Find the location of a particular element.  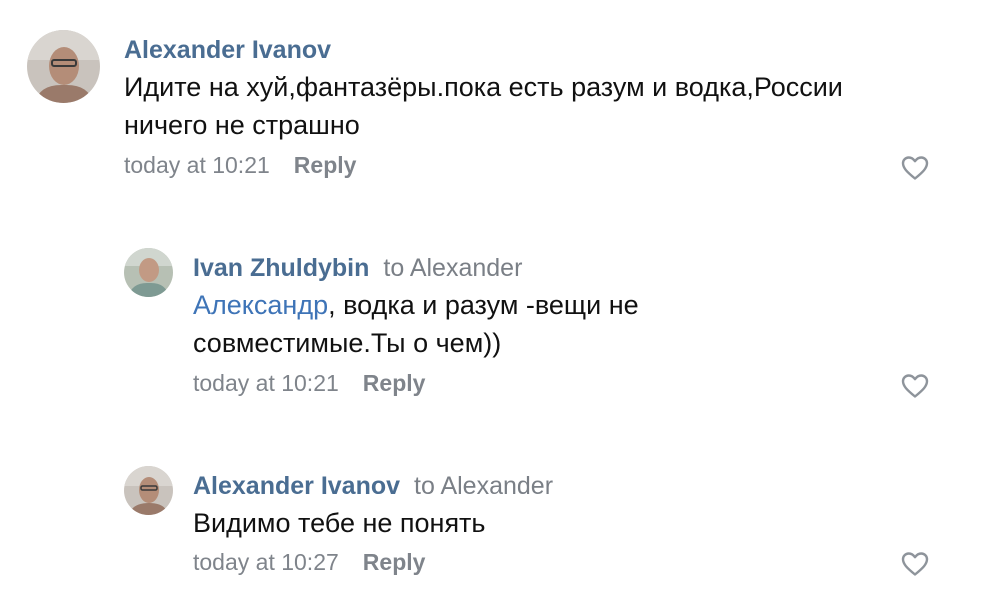

comment-author-name: Ivan Zhuldybin is located at coordinates (281, 268).